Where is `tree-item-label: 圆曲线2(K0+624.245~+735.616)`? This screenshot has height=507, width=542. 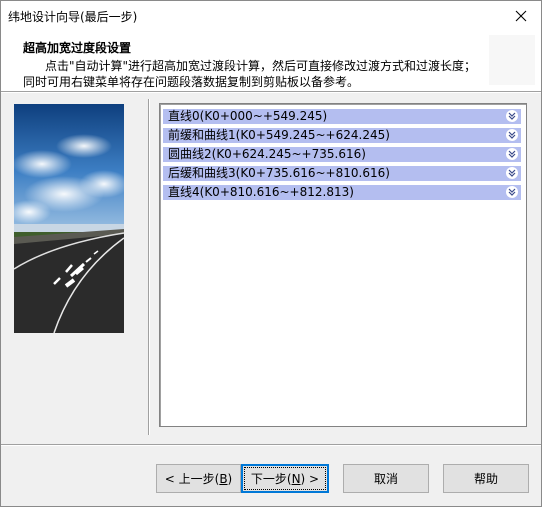
tree-item-label: 圆曲线2(K0+624.245~+735.616) is located at coordinates (267, 154).